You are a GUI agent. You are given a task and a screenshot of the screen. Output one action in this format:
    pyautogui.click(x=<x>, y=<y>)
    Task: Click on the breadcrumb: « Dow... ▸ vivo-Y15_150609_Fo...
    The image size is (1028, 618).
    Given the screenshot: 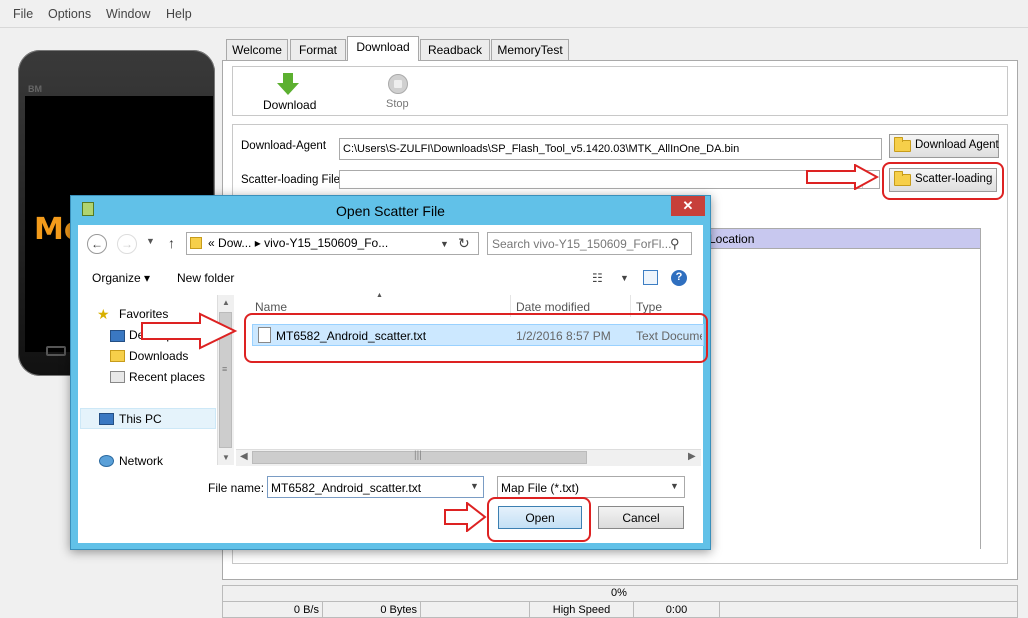 What is the action you would take?
    pyautogui.click(x=298, y=243)
    